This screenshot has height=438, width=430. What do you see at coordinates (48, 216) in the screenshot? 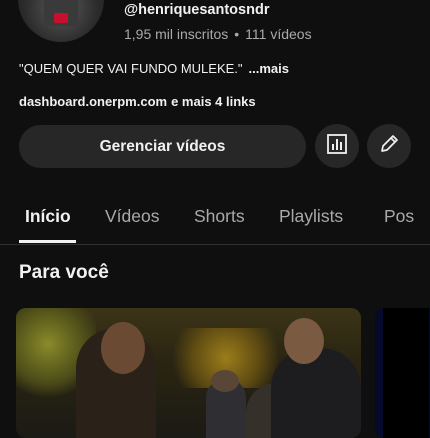
I see `tab-home: Início` at bounding box center [48, 216].